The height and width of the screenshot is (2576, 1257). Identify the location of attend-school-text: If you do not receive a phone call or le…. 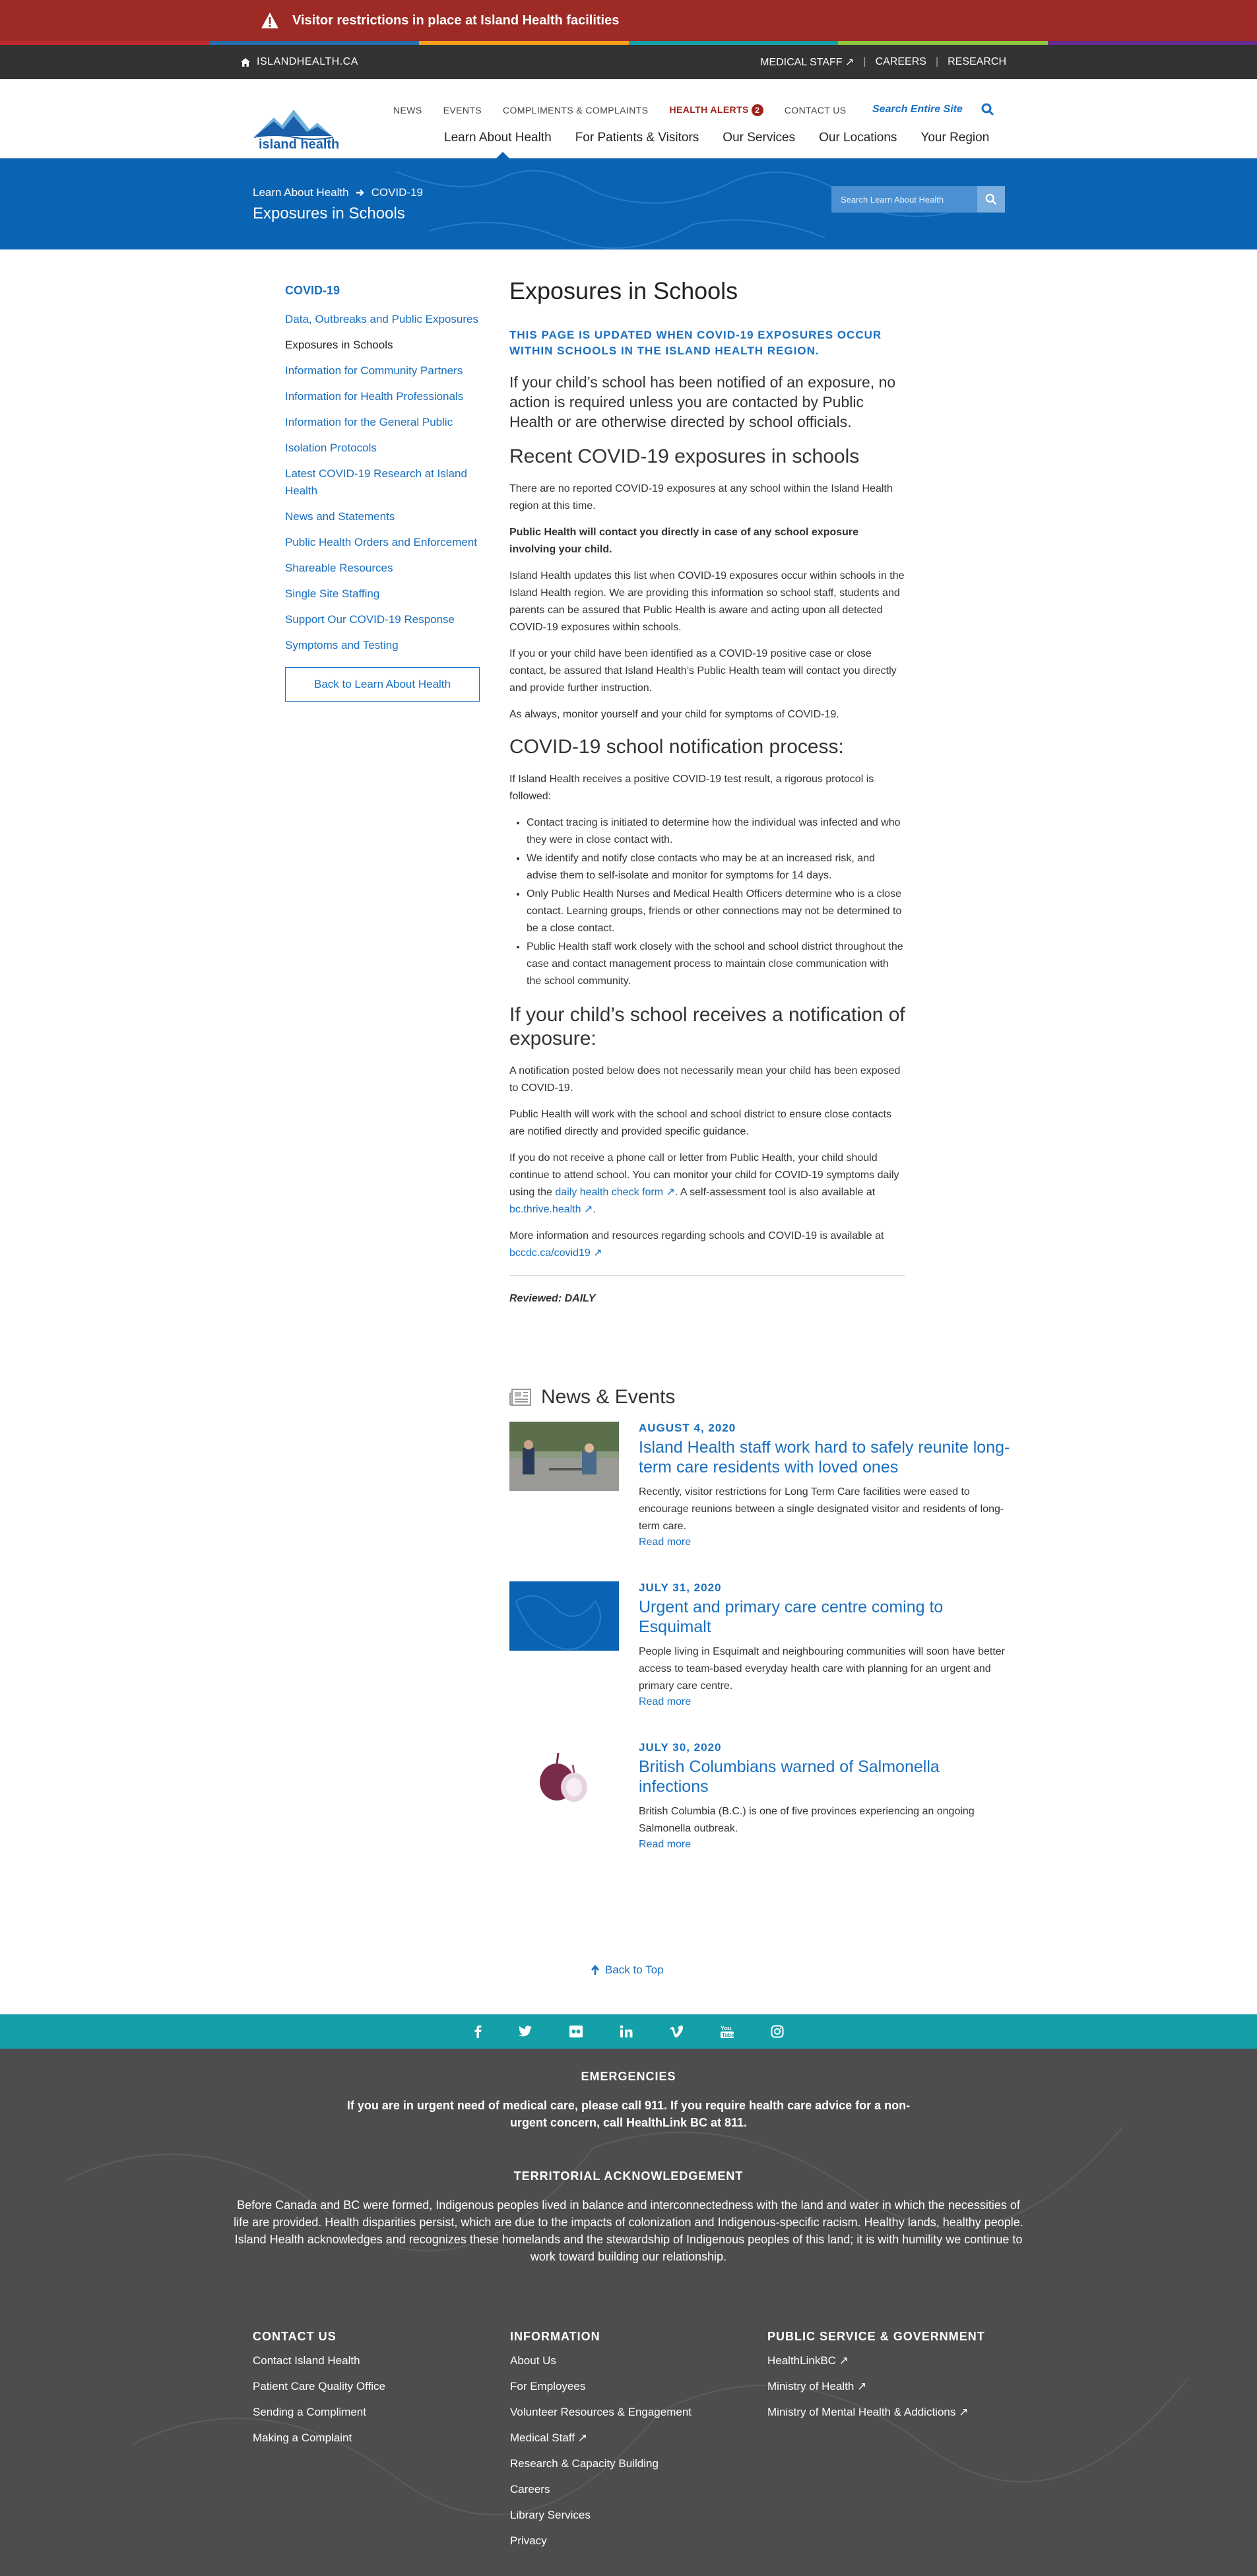
(704, 1183).